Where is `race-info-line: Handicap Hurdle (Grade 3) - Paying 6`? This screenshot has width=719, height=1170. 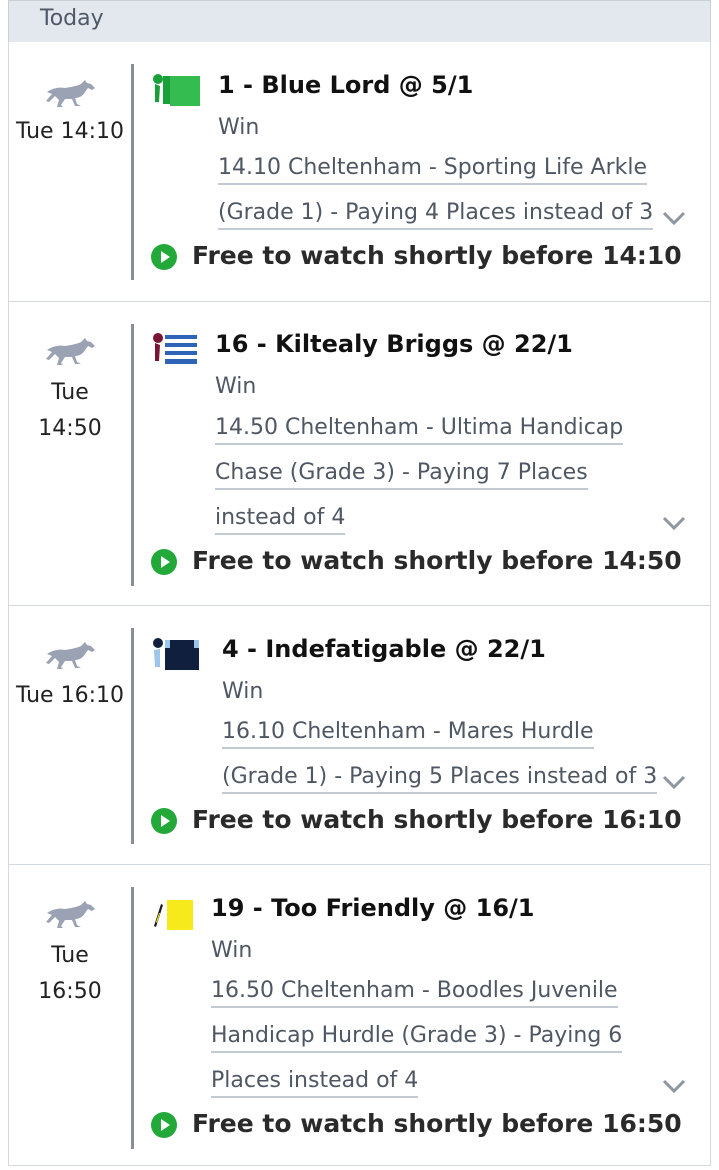 race-info-line: Handicap Hurdle (Grade 3) - Paying 6 is located at coordinates (417, 1038).